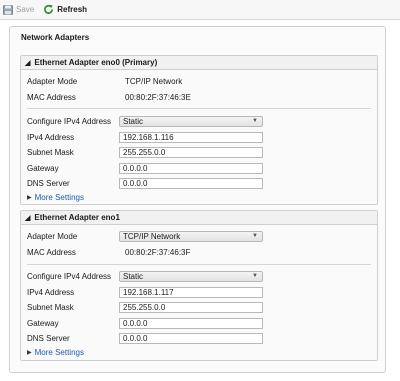 The height and width of the screenshot is (381, 400). I want to click on mac-text: 00:80:2F:37:46:3E, so click(158, 97).